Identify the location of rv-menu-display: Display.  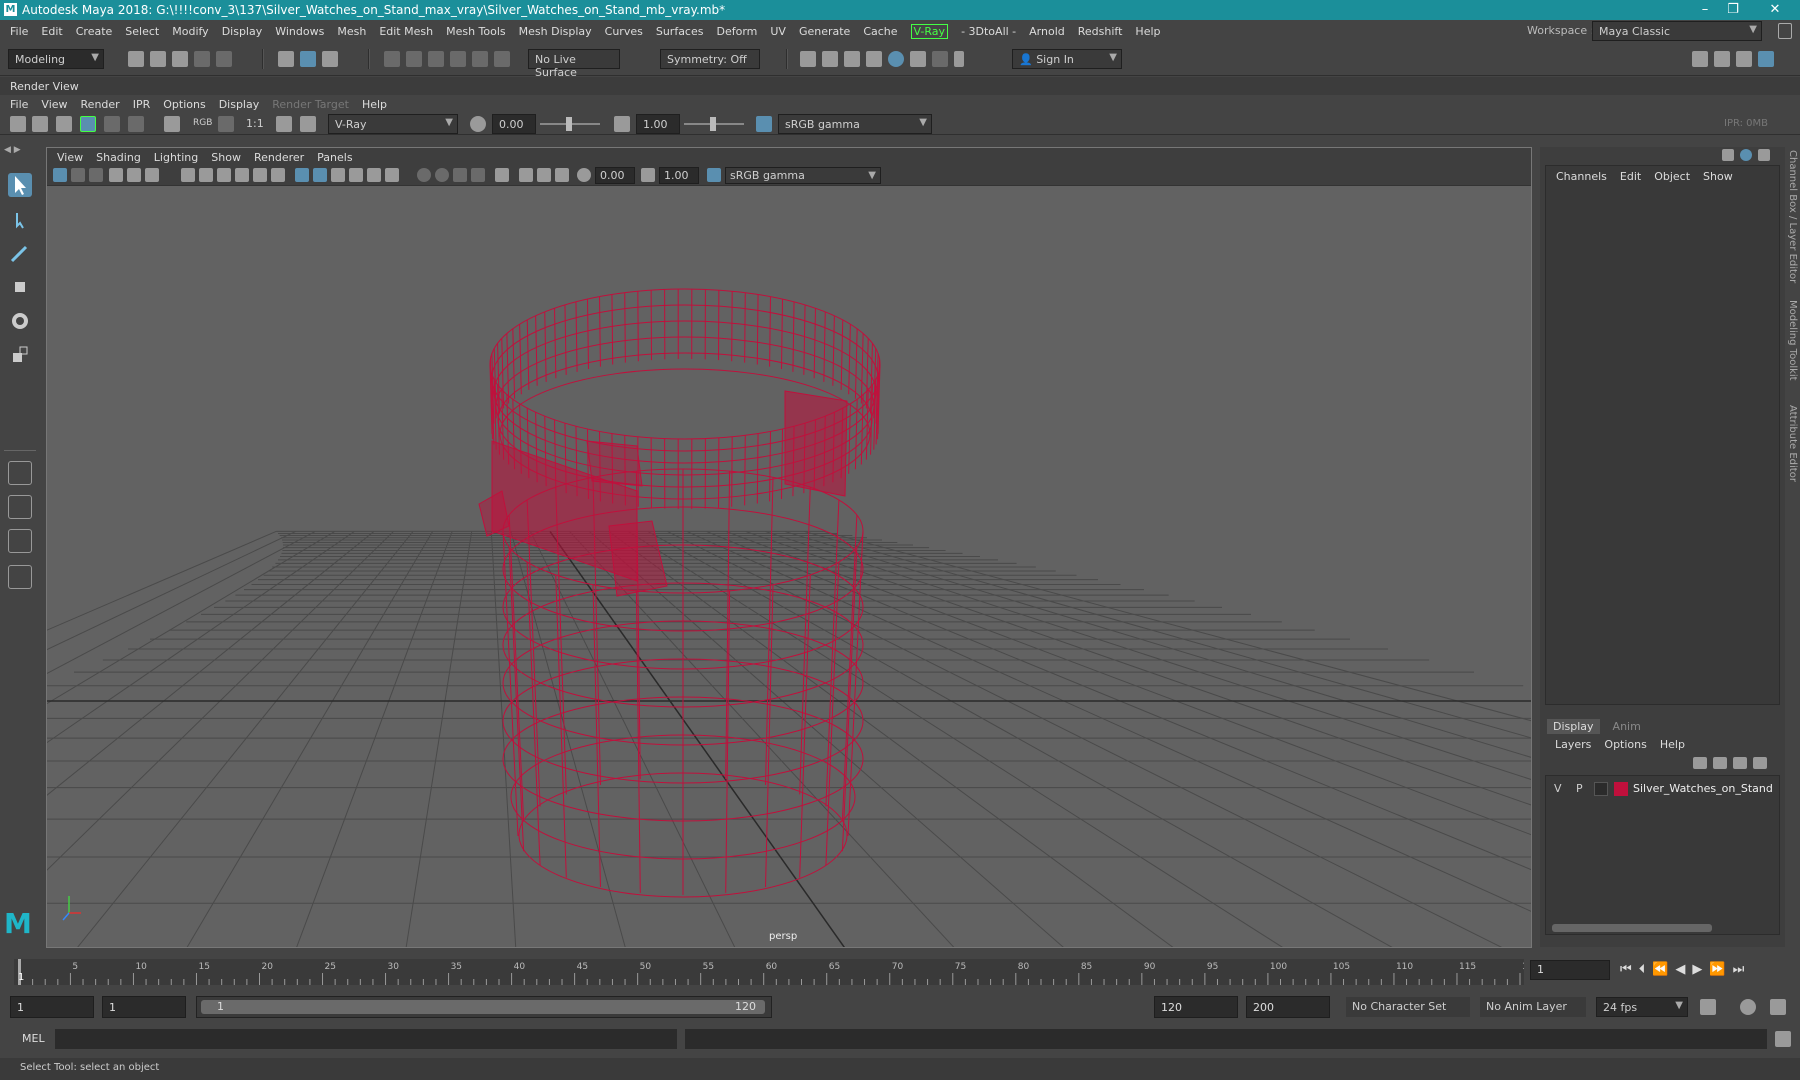
(239, 104).